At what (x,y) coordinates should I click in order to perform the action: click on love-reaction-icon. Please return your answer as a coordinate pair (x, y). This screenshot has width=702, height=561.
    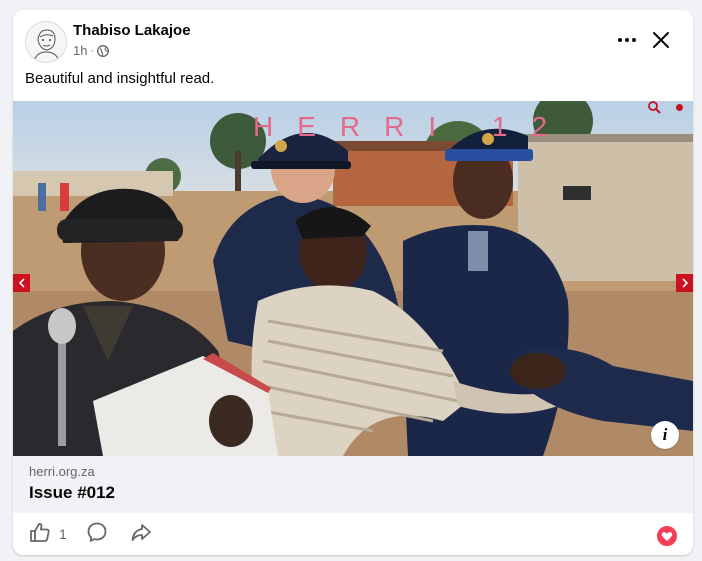
    Looking at the image, I should click on (667, 536).